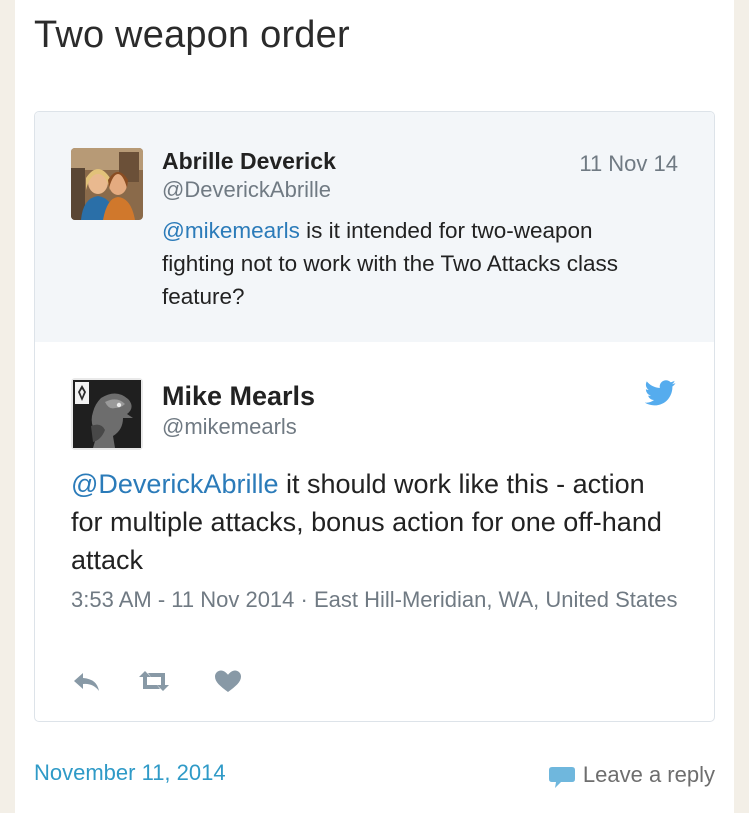 This screenshot has width=749, height=813. I want to click on comment-bubble-icon, so click(561, 777).